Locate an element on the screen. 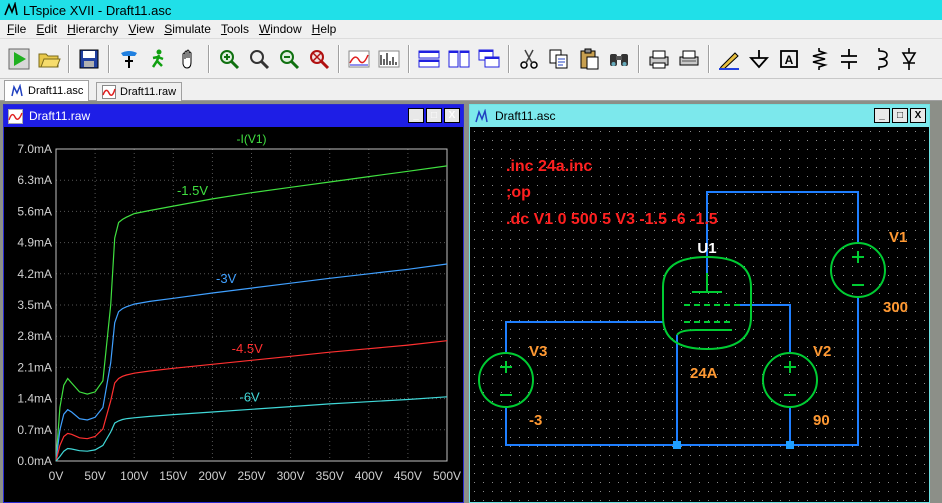  trace-title: -I(V1) is located at coordinates (252, 139).